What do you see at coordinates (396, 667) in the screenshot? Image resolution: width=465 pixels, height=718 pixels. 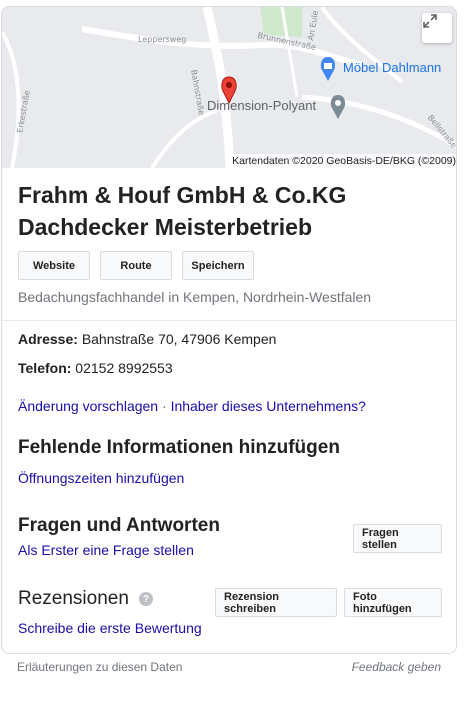 I see `feedback-link: Feedback geben` at bounding box center [396, 667].